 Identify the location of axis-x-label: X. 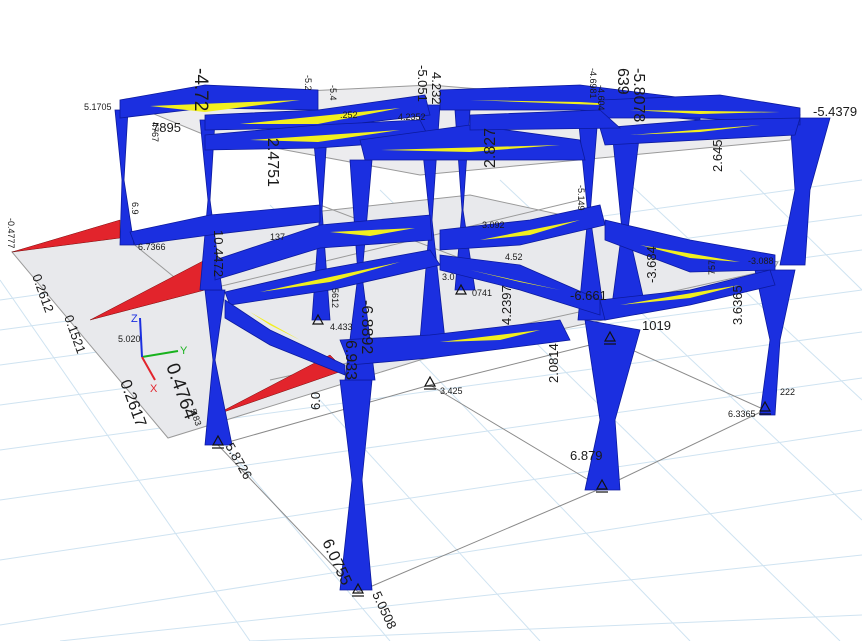
(154, 389).